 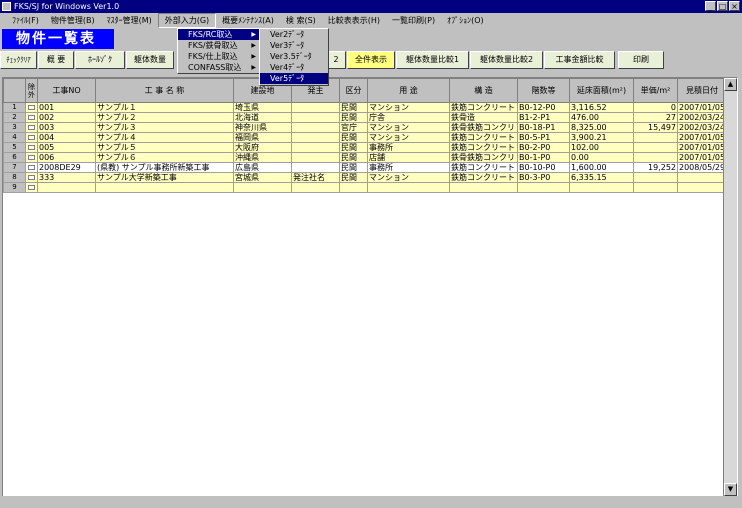 What do you see at coordinates (543, 127) in the screenshot?
I see `cell-floors: B0-18-P1` at bounding box center [543, 127].